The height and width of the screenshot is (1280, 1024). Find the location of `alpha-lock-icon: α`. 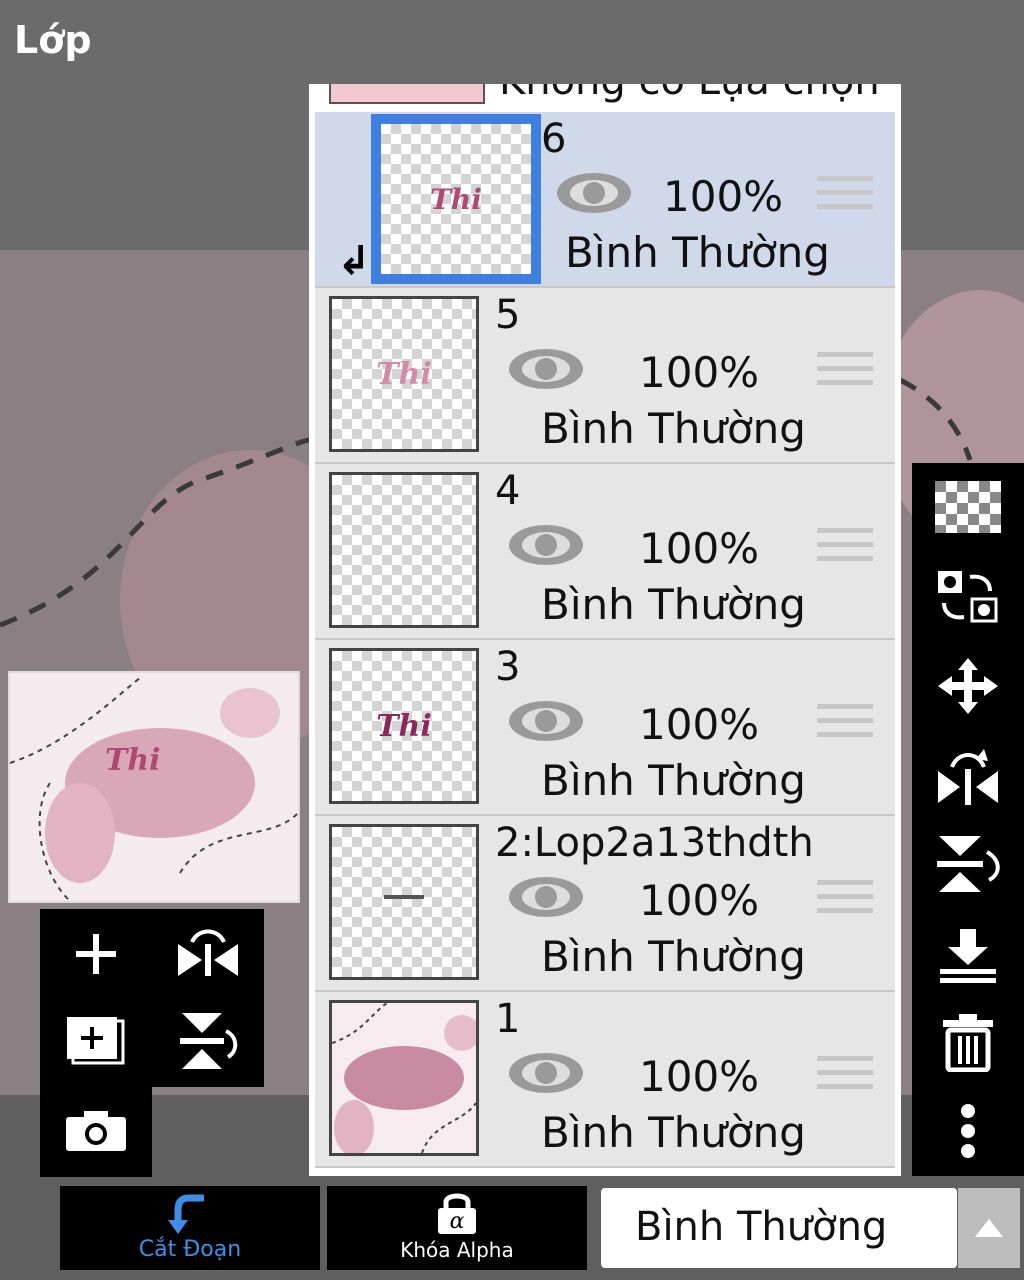

alpha-lock-icon: α is located at coordinates (457, 1213).